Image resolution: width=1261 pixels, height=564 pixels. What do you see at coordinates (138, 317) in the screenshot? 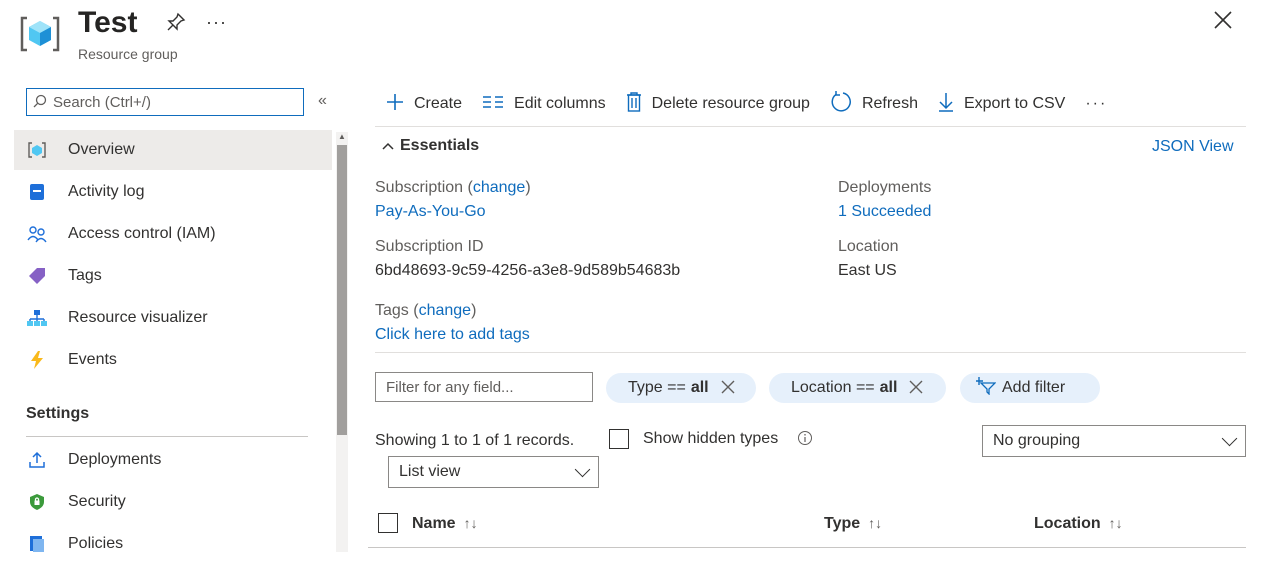
I see `sidebar-item-label: Resource visualizer` at bounding box center [138, 317].